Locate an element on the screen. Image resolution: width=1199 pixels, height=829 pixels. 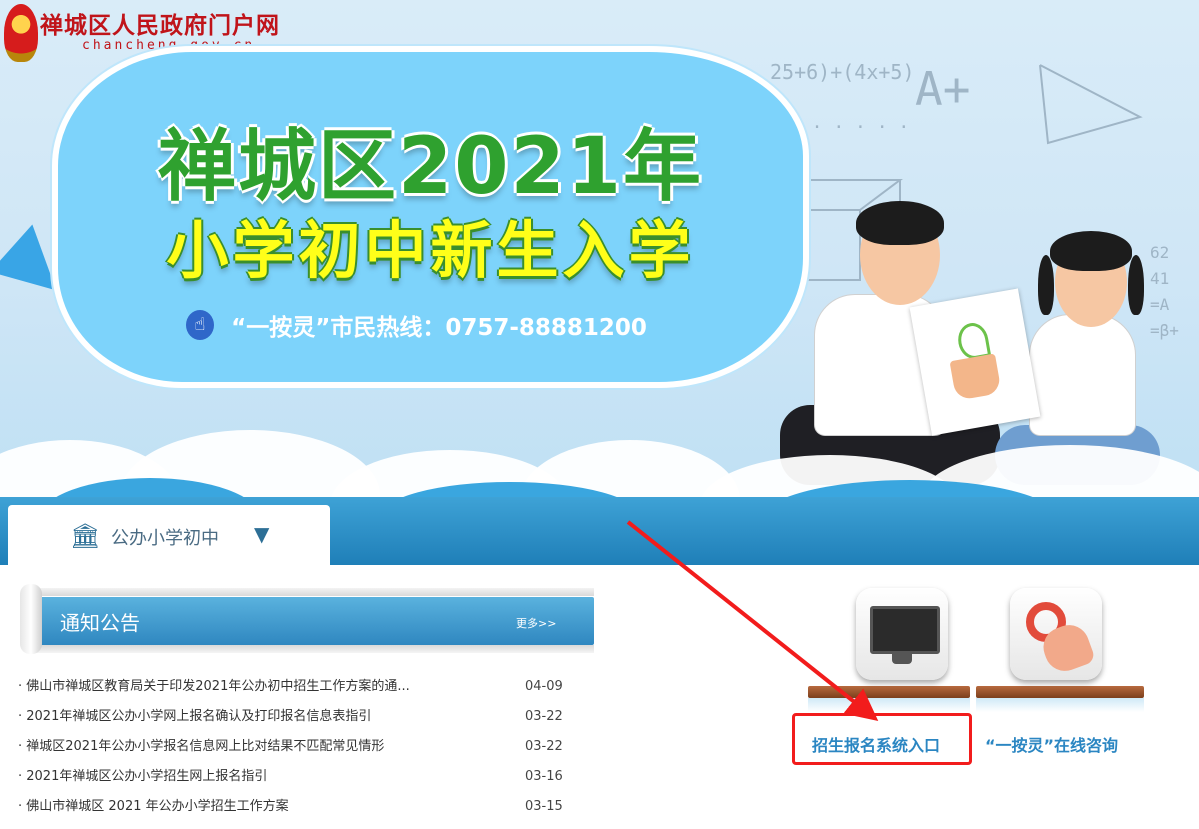
hand-touch-icon: ☝ is located at coordinates (200, 325).